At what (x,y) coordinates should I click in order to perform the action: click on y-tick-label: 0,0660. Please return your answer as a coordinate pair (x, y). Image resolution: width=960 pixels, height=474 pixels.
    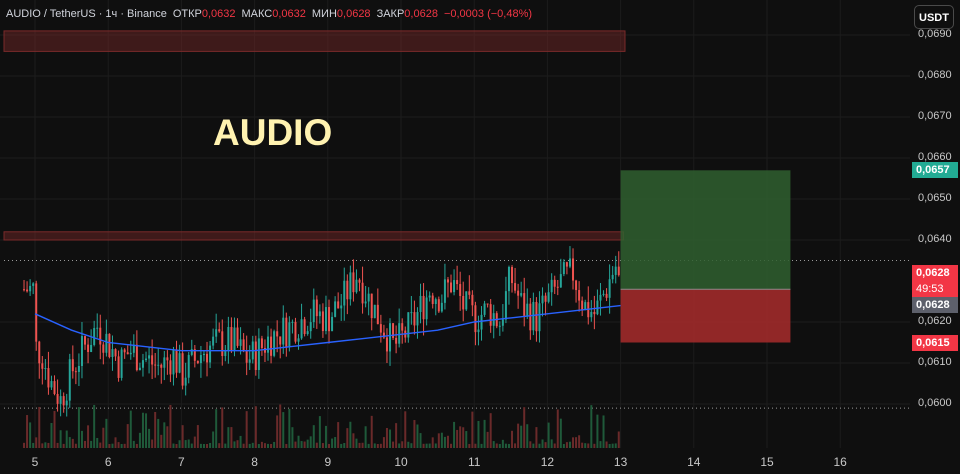
    Looking at the image, I should click on (935, 157).